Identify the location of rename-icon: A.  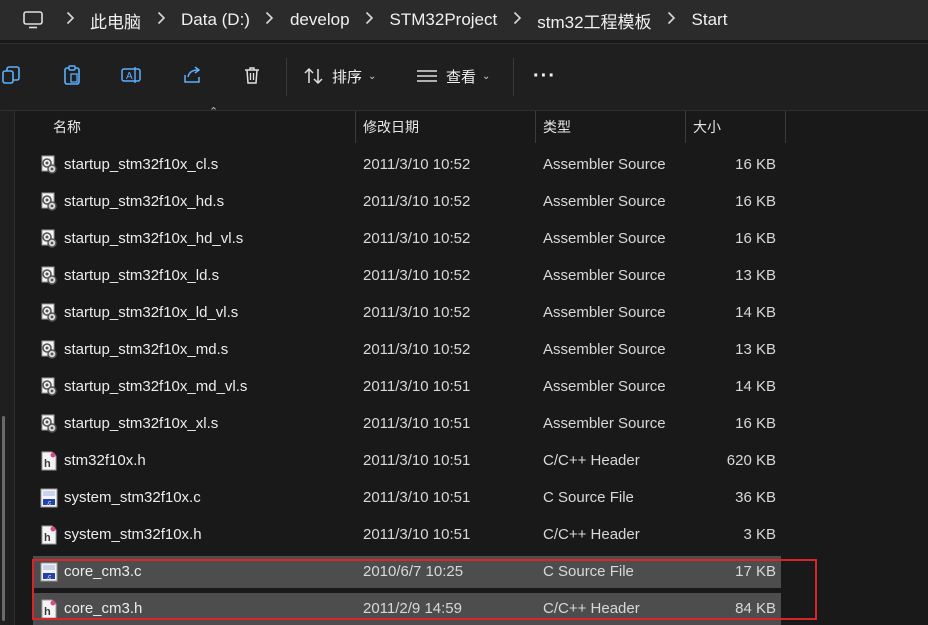
(132, 75).